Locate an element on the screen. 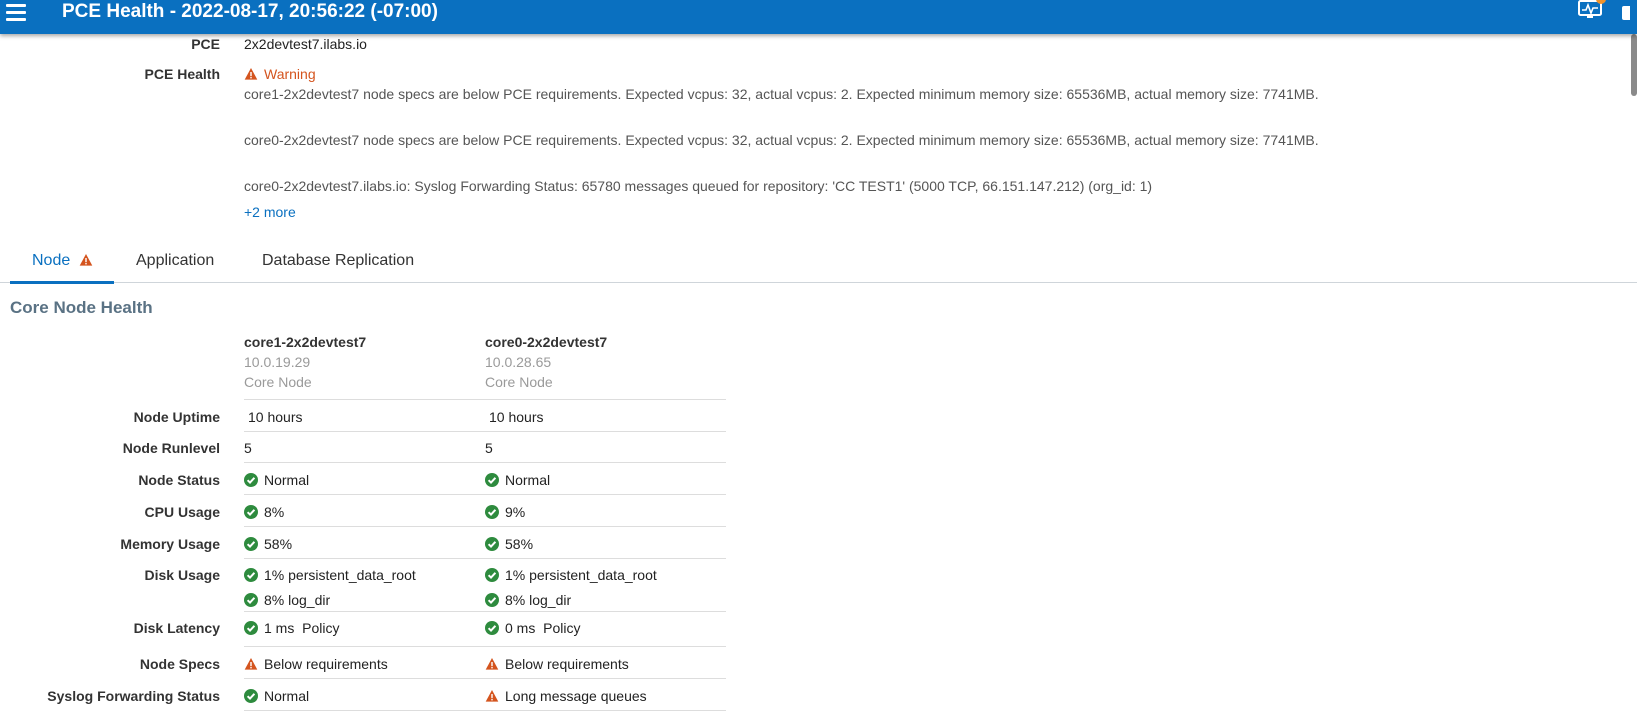 This screenshot has height=722, width=1637. hamburger-menu-icon is located at coordinates (16, 12).